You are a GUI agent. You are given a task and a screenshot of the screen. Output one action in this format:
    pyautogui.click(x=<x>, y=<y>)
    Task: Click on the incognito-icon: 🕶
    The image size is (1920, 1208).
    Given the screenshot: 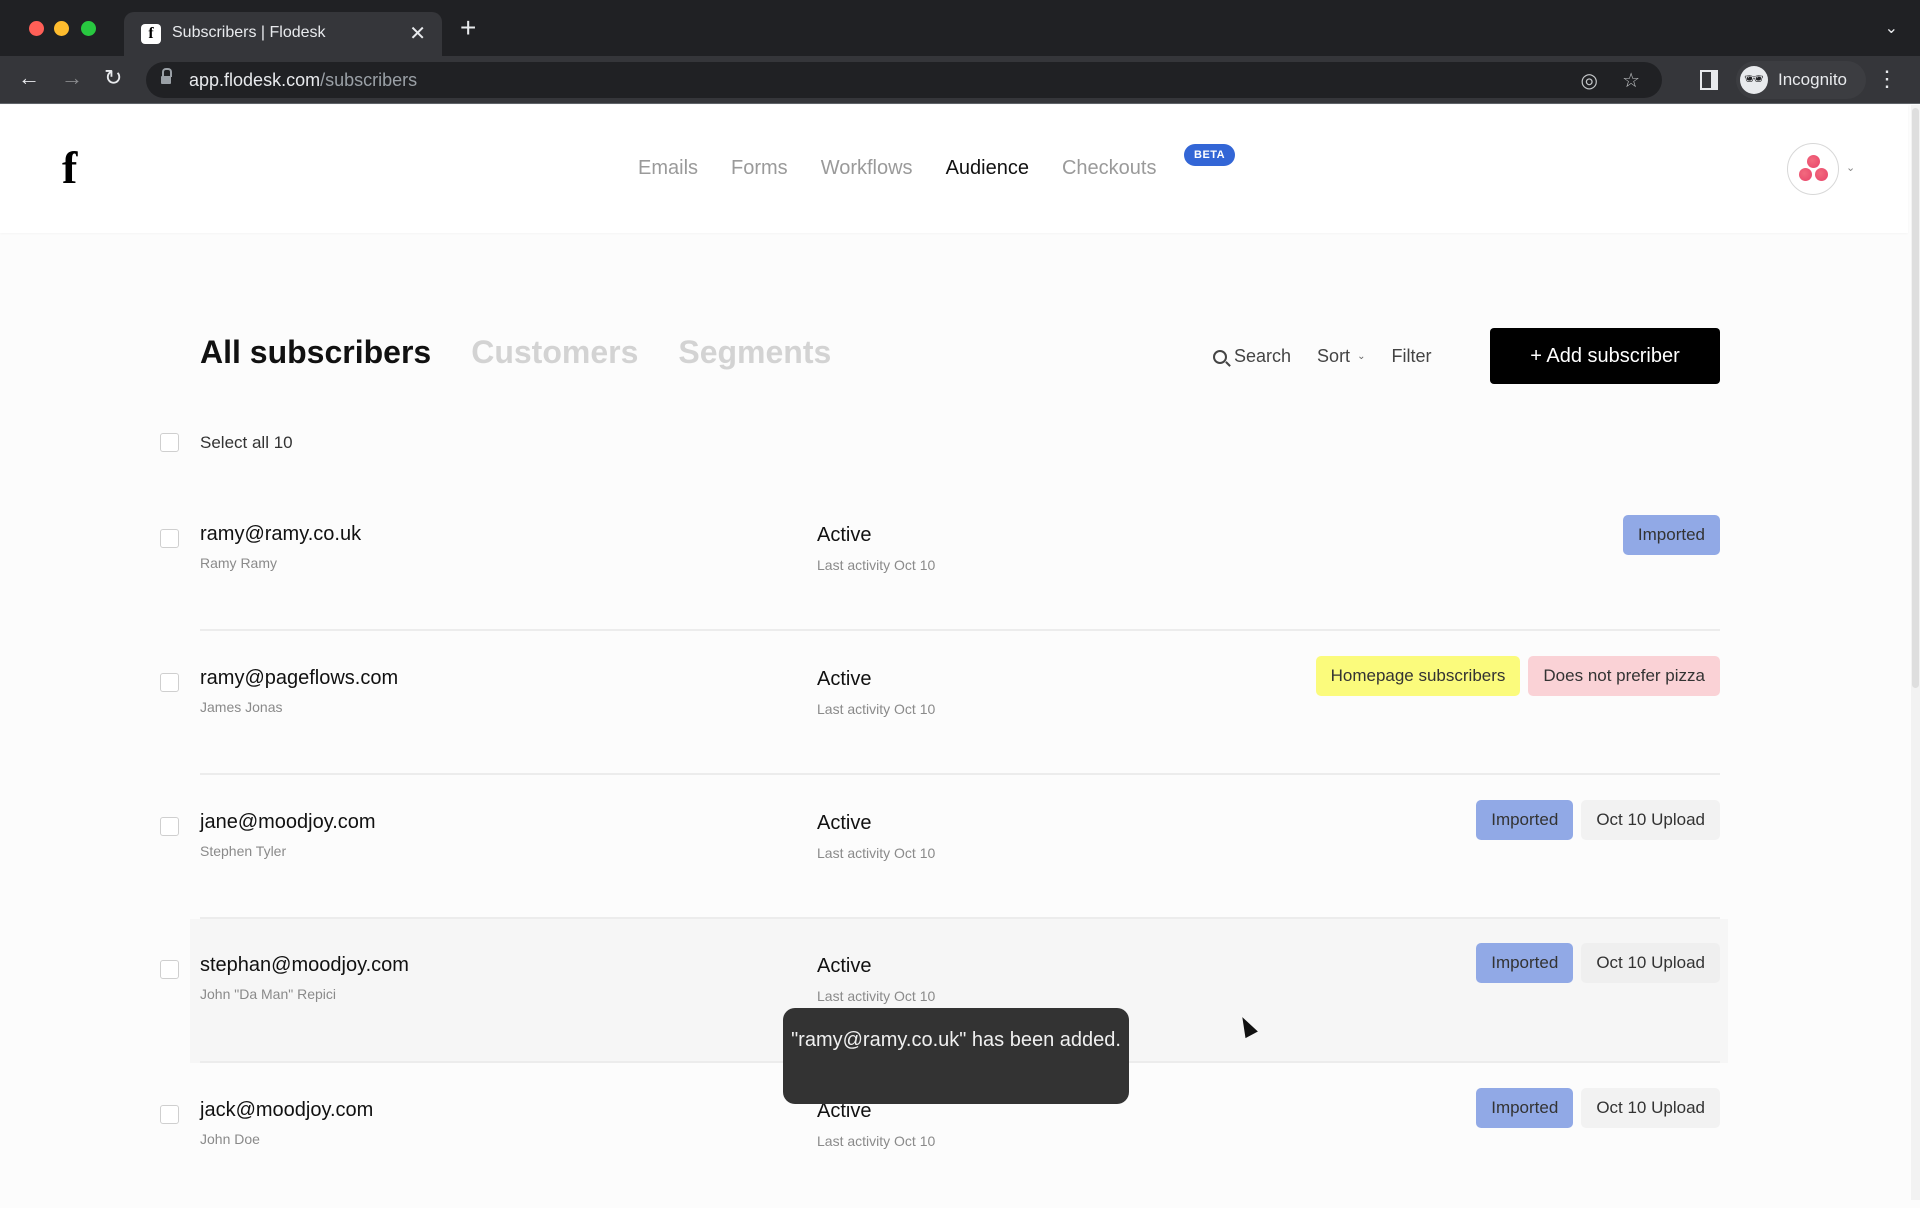 What is the action you would take?
    pyautogui.click(x=1754, y=80)
    